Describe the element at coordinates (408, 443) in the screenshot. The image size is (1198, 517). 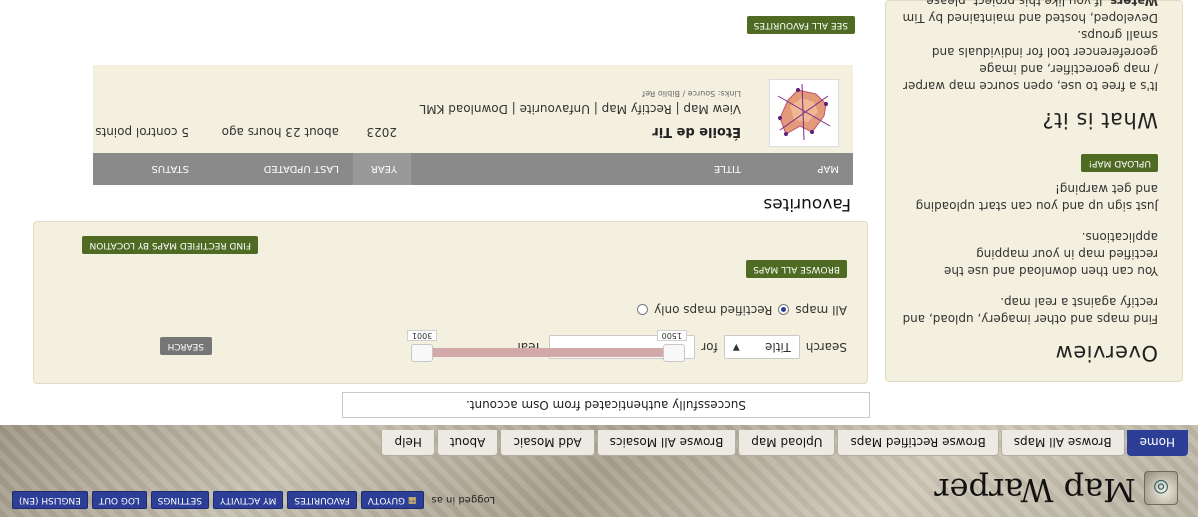
I see `tab-help: Help` at that location.